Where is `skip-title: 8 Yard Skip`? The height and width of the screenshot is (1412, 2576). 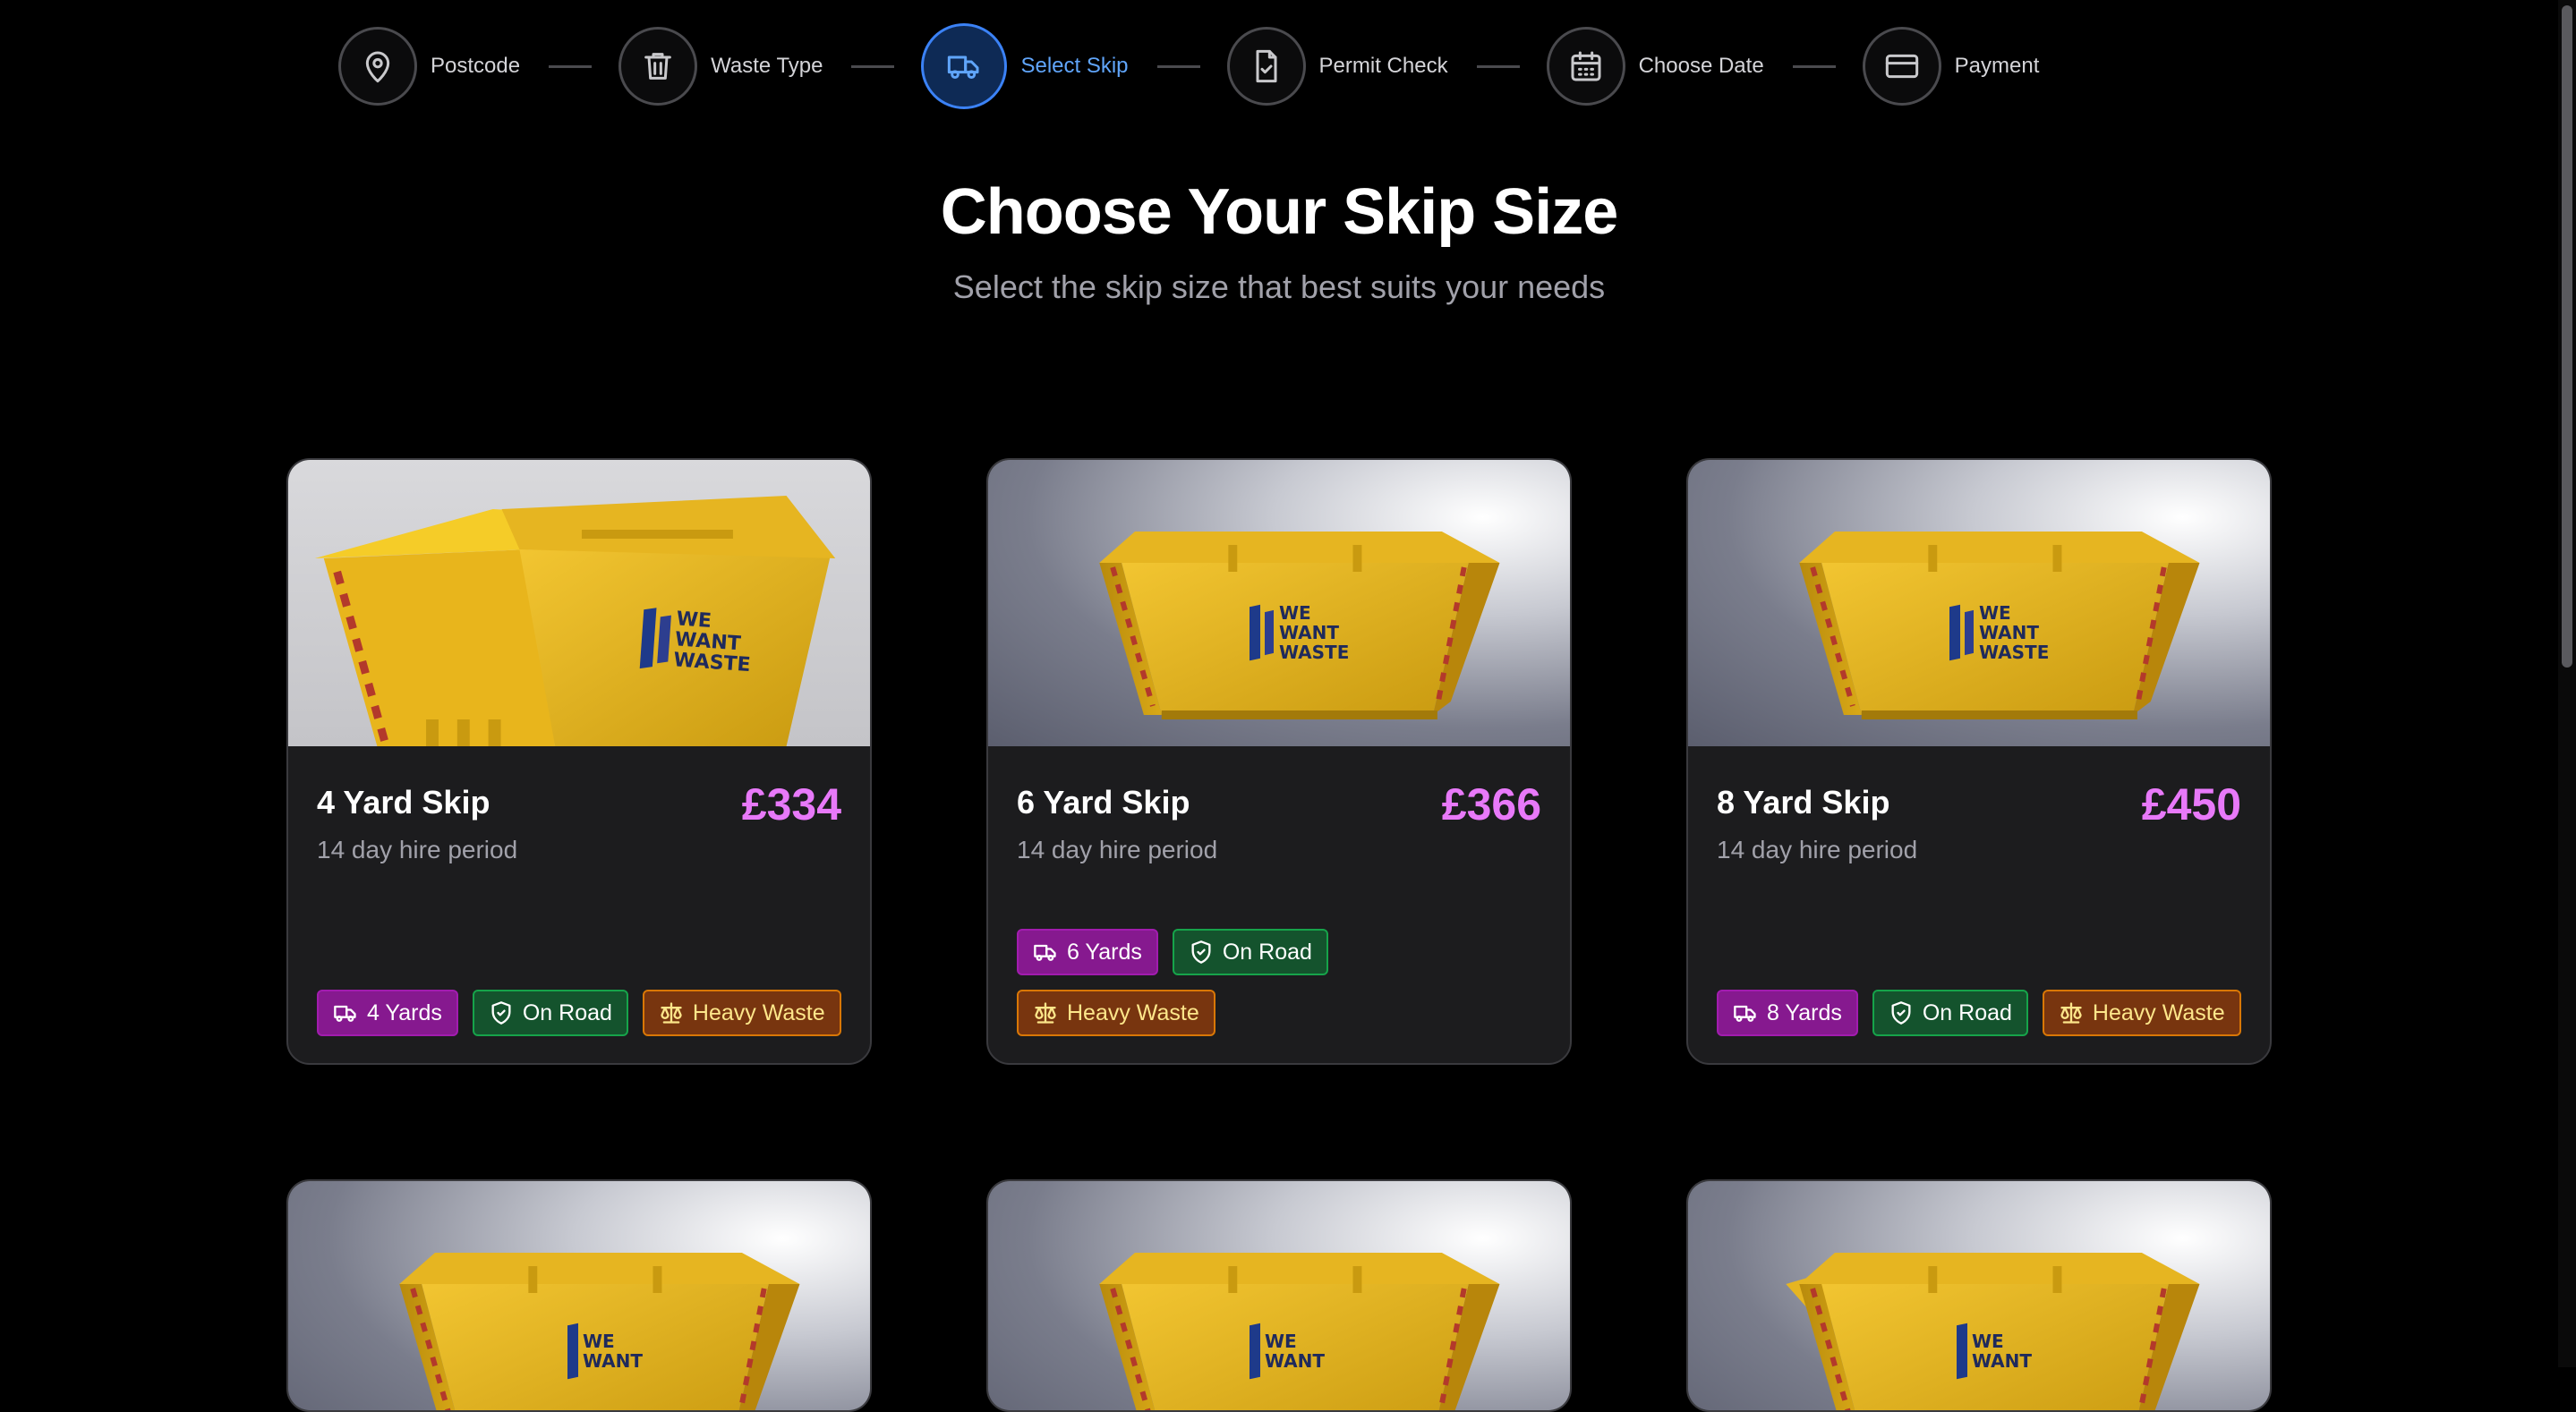 skip-title: 8 Yard Skip is located at coordinates (1803, 802).